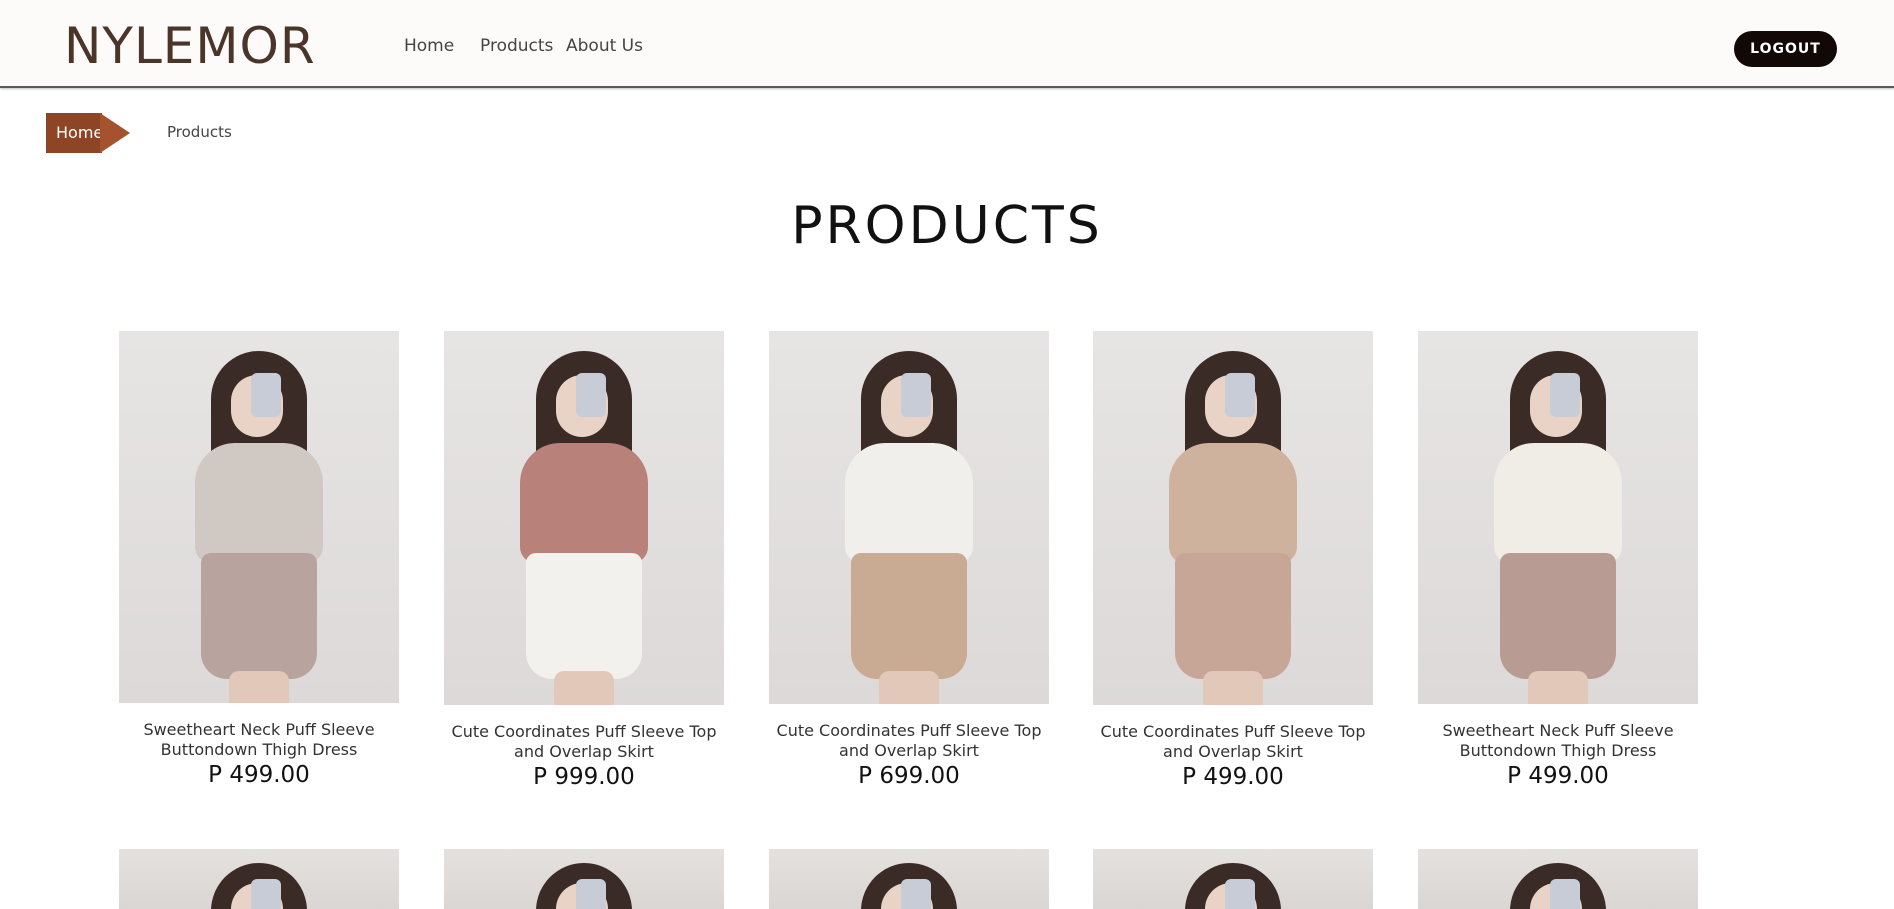  What do you see at coordinates (115, 133) in the screenshot?
I see `breadcrumb-arrow-icon` at bounding box center [115, 133].